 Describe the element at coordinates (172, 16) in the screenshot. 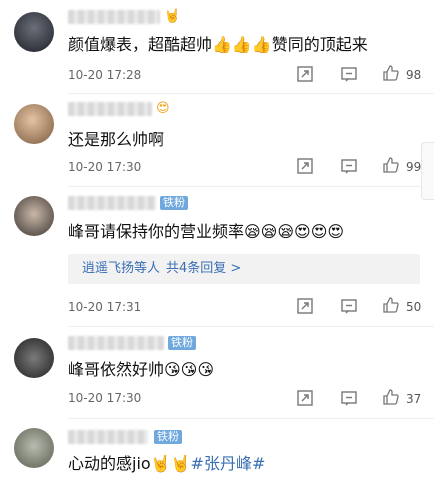

I see `user-badge: 🤘` at that location.